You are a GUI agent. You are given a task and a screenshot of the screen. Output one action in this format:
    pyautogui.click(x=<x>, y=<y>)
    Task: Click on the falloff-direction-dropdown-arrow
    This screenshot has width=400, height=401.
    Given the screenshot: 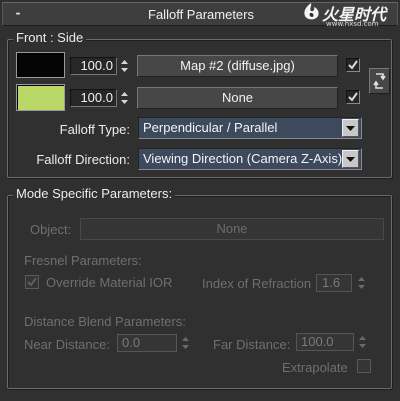 What is the action you would take?
    pyautogui.click(x=350, y=159)
    